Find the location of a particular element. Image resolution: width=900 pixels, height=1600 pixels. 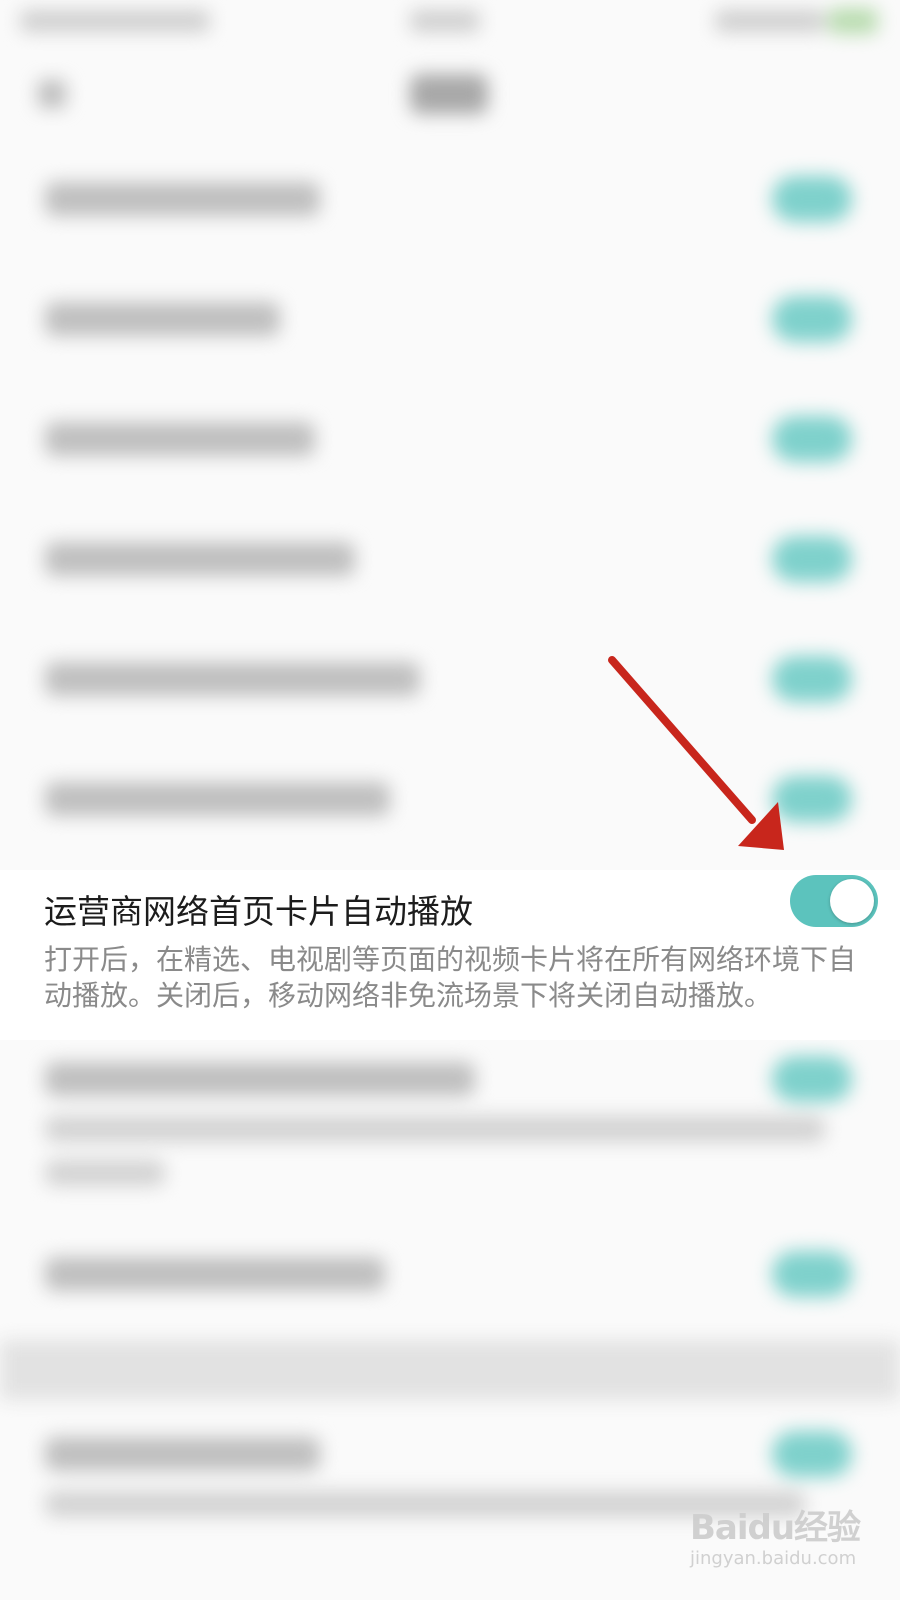

setting-title: 运营商网络首页卡片自动播放 is located at coordinates (258, 911).